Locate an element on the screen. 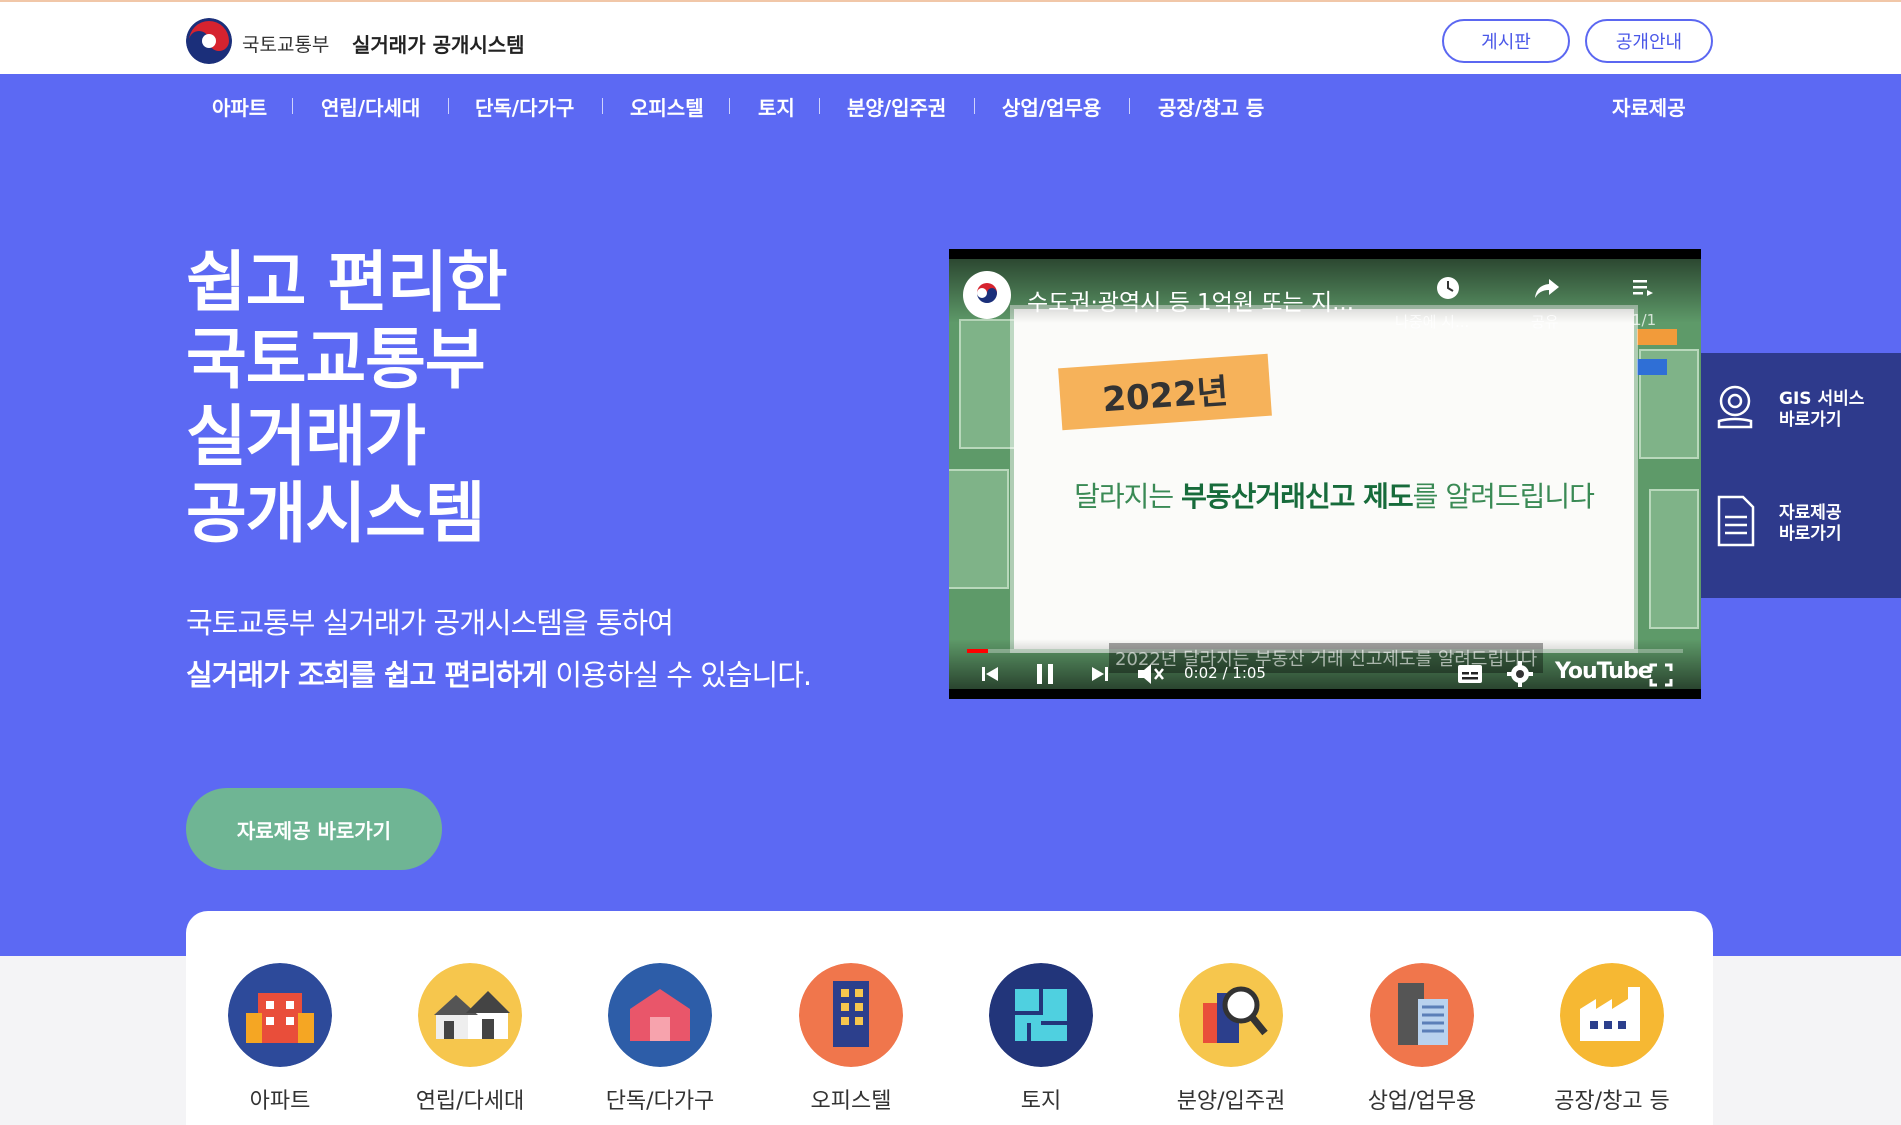  hero-subtitle-2: 실거래가 조회를 쉽고 편리하게 이용하실 수 있습니다. is located at coordinates (499, 673).